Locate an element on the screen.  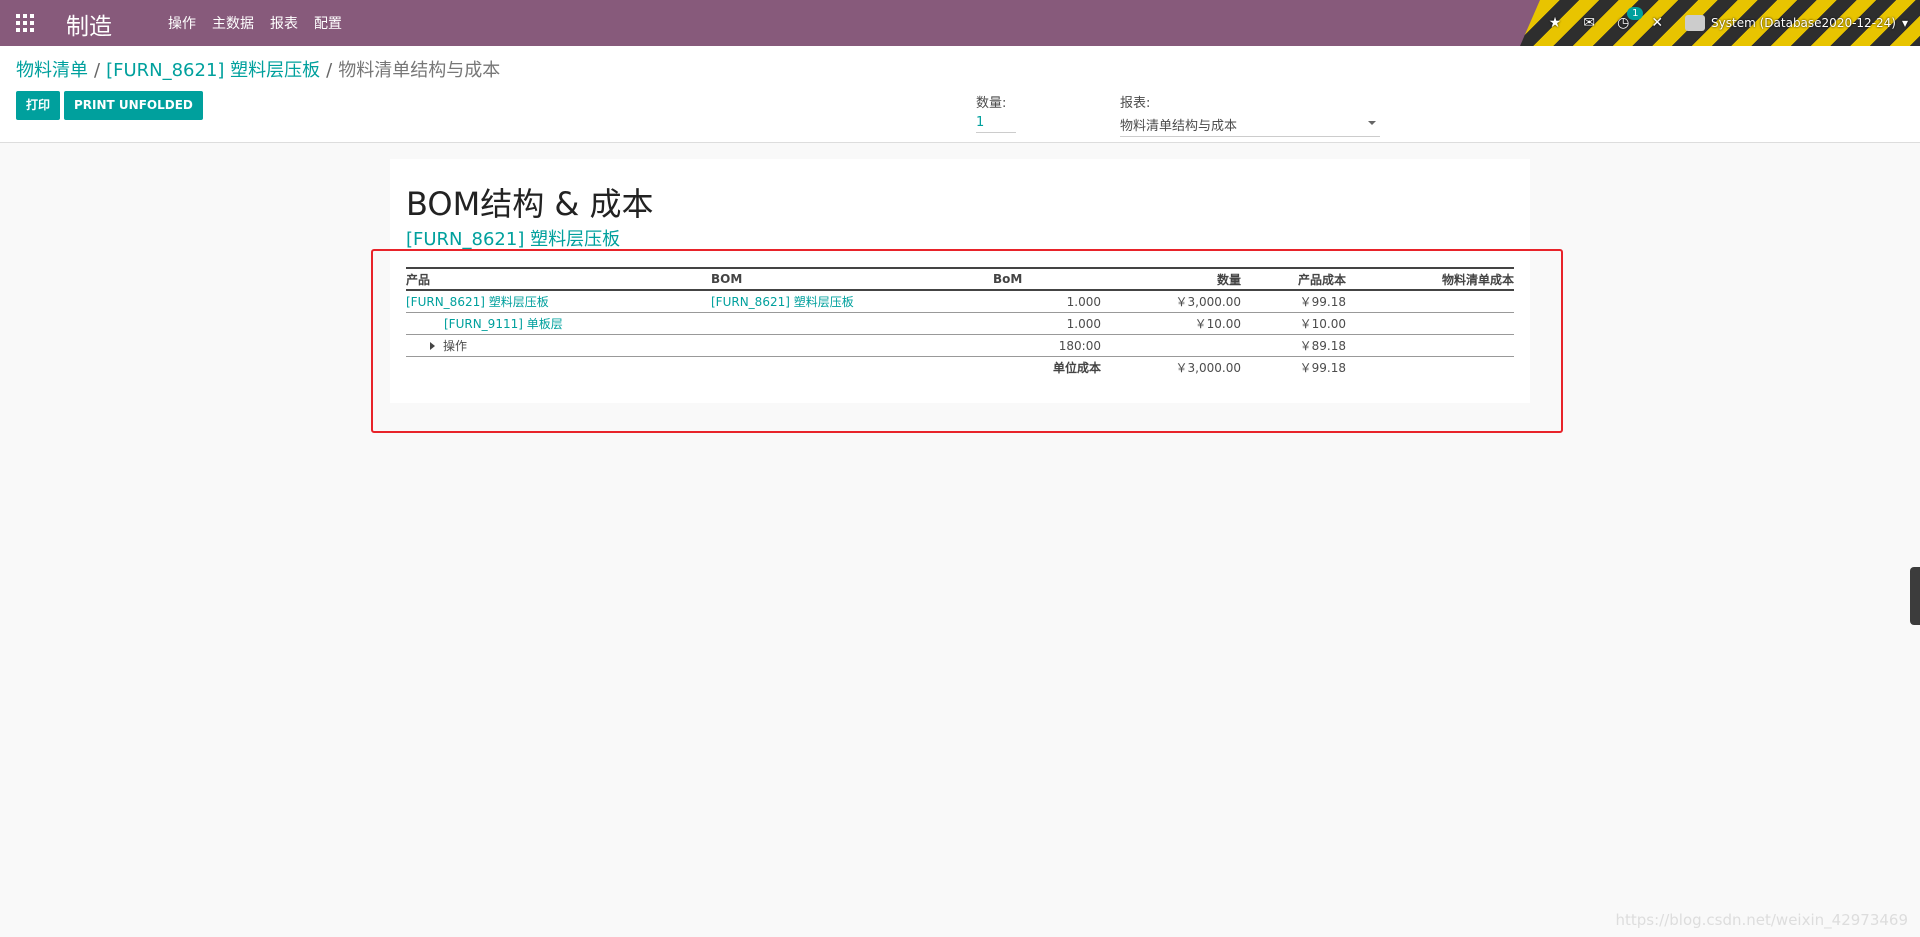
activity-badge: 1 is located at coordinates (1635, 13).